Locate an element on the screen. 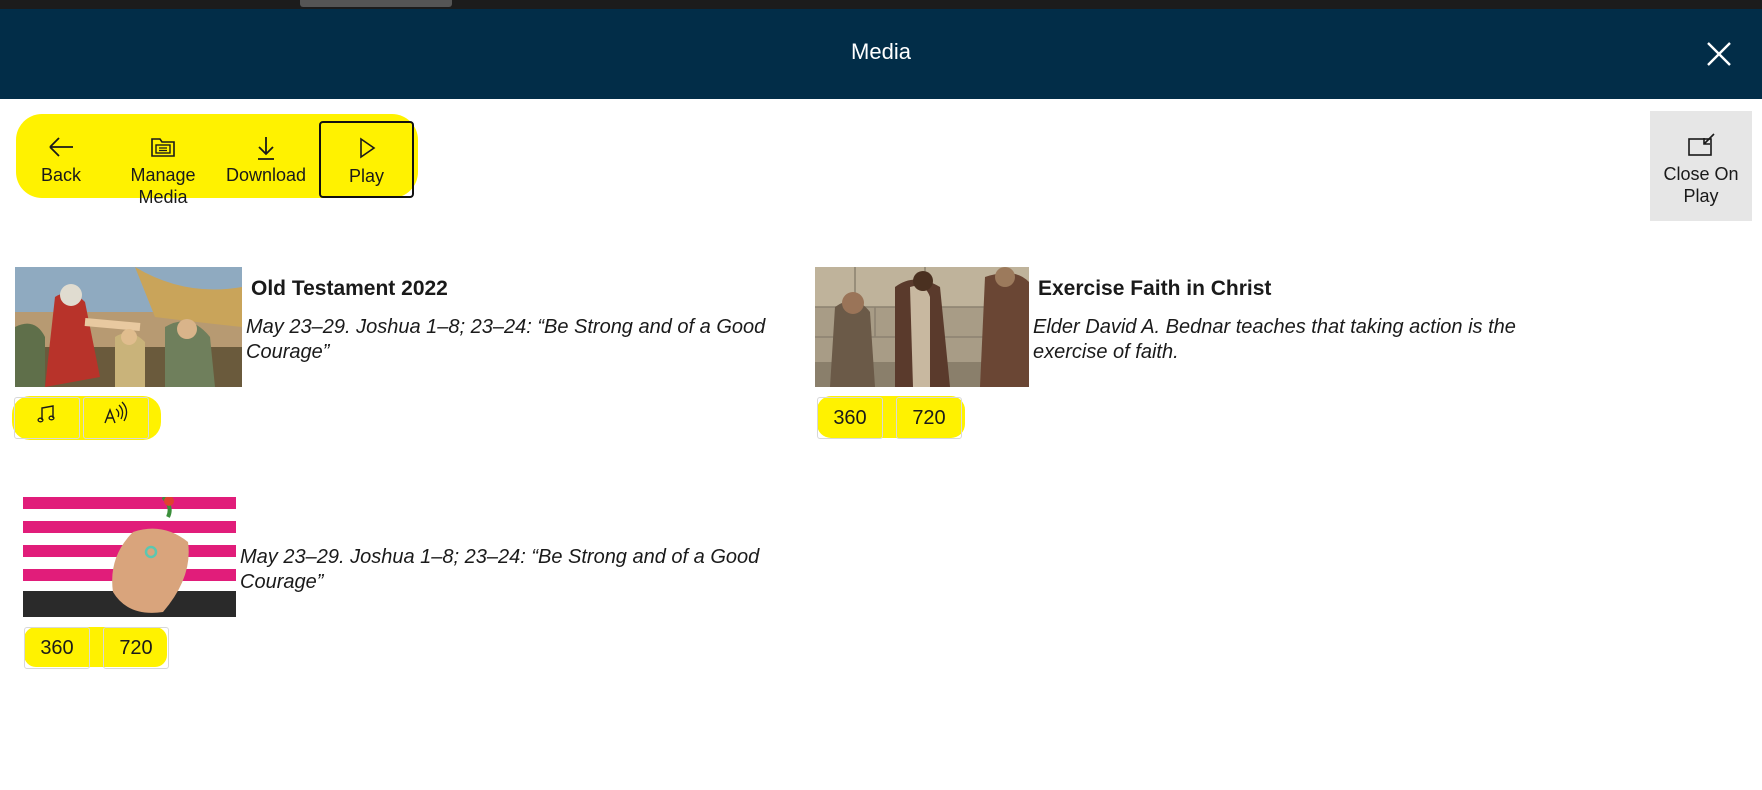 The image size is (1762, 790). close-on-play-label: Close On Play is located at coordinates (1701, 185).